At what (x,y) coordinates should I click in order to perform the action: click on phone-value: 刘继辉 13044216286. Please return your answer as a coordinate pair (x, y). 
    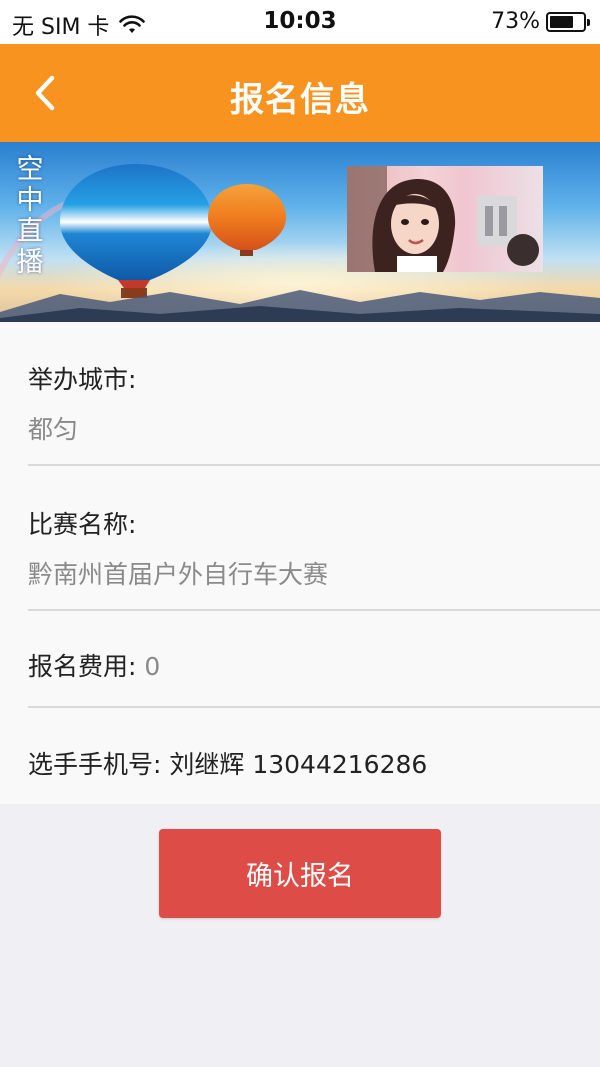
    Looking at the image, I should click on (298, 764).